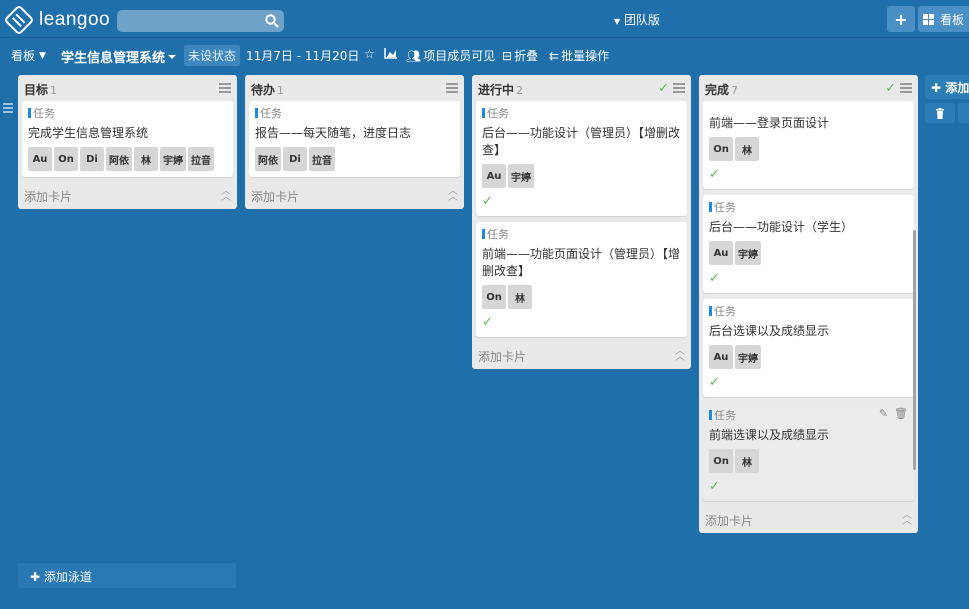 Image resolution: width=969 pixels, height=609 pixels. I want to click on check-icon: ✓, so click(663, 88).